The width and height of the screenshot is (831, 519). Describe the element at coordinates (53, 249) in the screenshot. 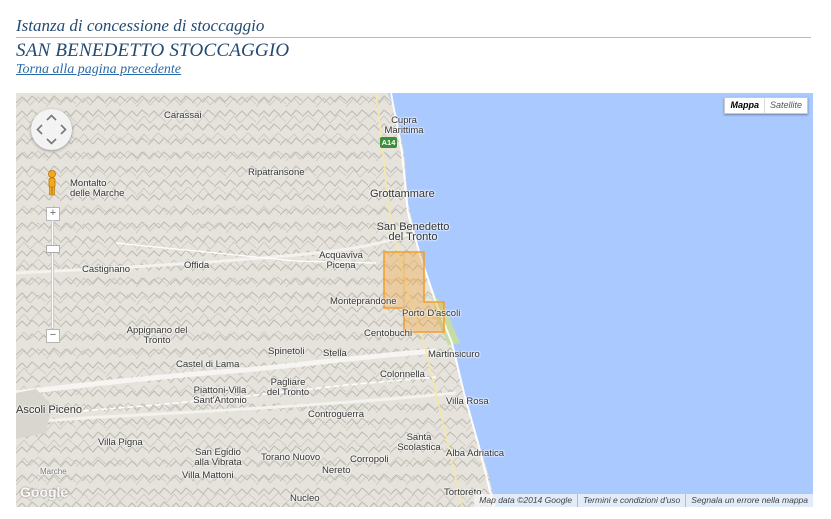

I see `zoom-slider-handle` at that location.